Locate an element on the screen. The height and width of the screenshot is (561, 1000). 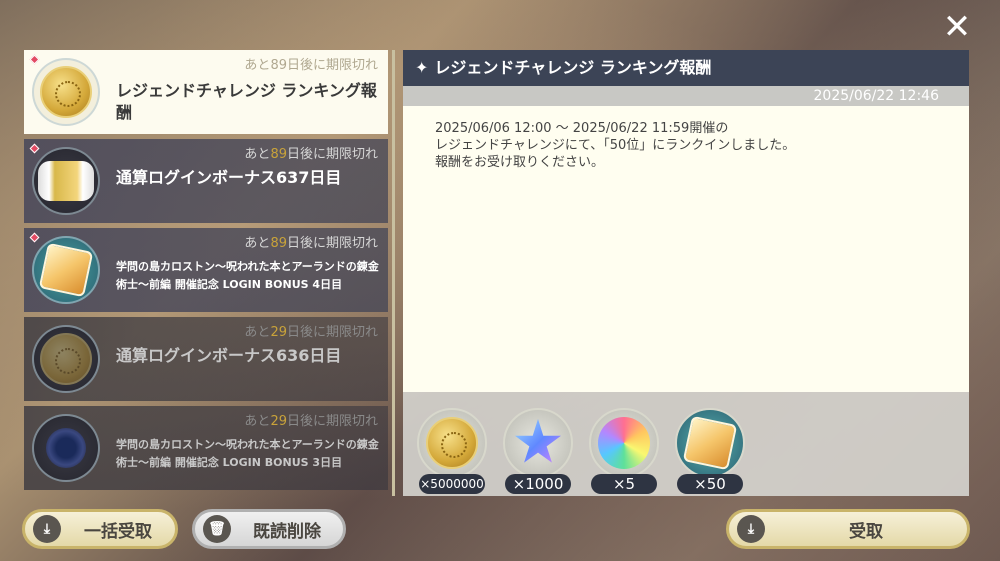
mail-item: あと89日後に期限切れ レジェンドチャレンジ ランキング報酬 is located at coordinates (206, 92).